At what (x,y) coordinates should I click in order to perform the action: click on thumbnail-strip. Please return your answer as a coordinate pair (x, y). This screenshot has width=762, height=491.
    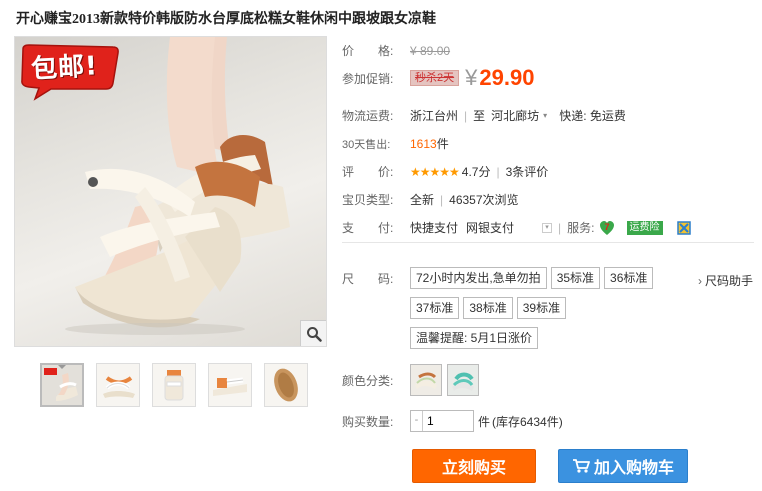
    Looking at the image, I should click on (174, 385).